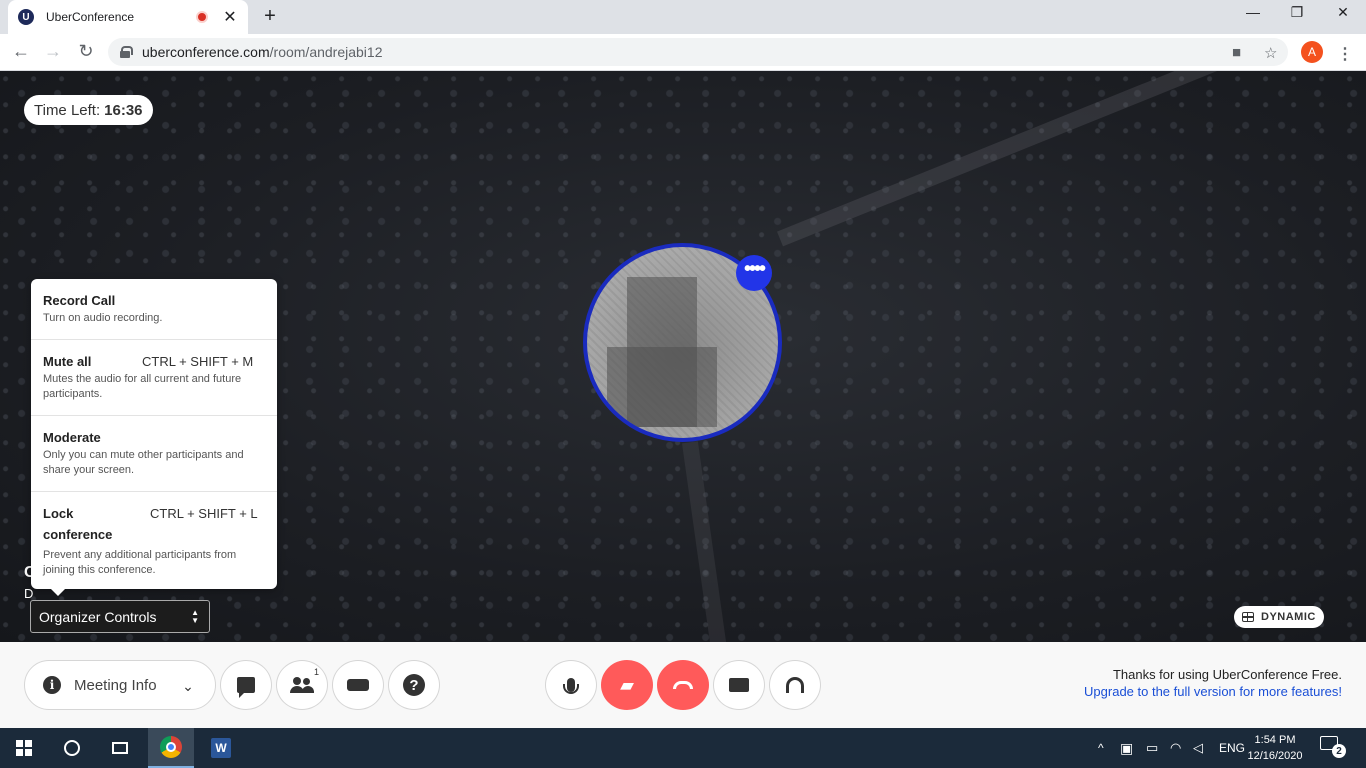 The height and width of the screenshot is (768, 1366). What do you see at coordinates (1101, 748) in the screenshot?
I see `tray-chevron-icon: ^` at bounding box center [1101, 748].